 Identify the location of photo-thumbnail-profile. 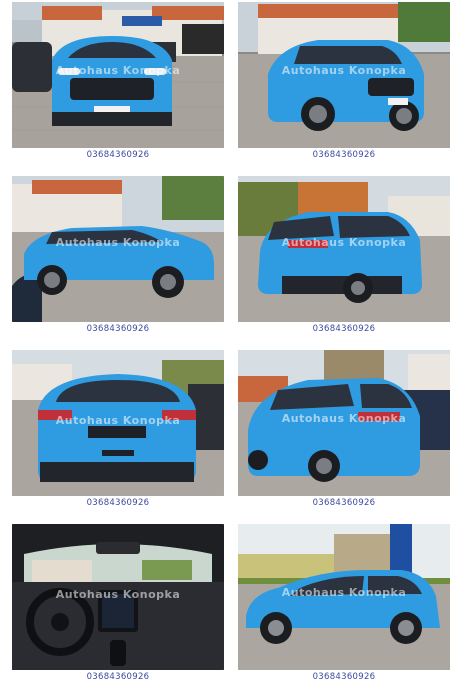
(344, 597).